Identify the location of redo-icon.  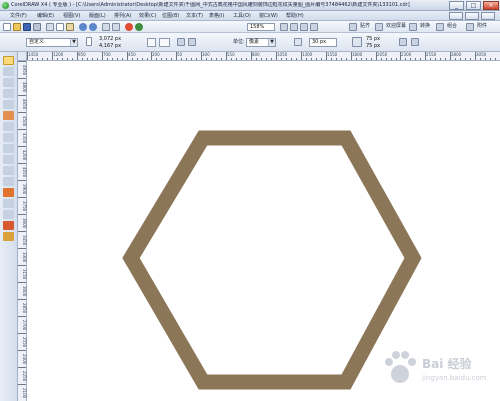
(93, 27).